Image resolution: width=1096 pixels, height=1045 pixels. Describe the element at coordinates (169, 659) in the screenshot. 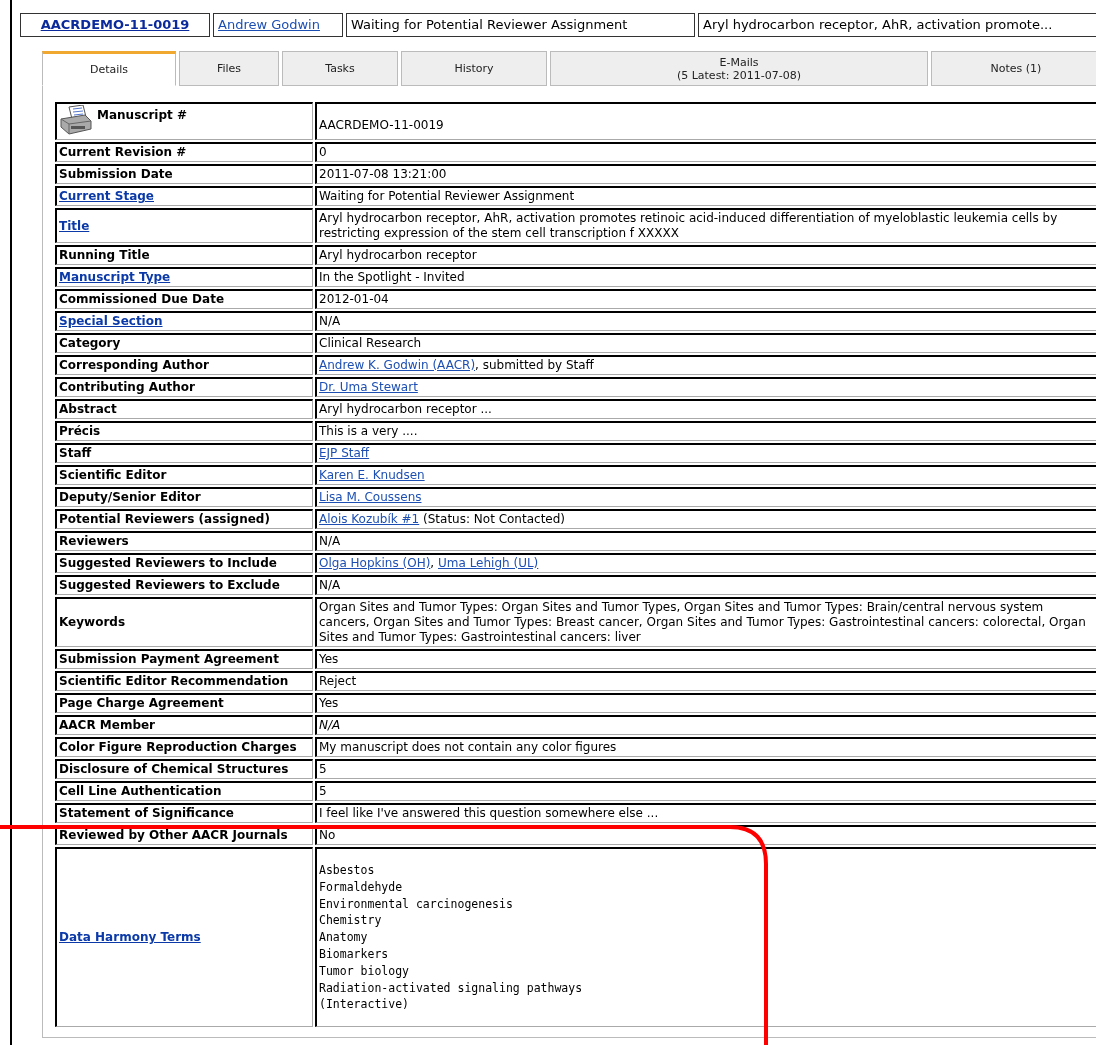

I see `field-label: Submission Payment Agreement` at that location.